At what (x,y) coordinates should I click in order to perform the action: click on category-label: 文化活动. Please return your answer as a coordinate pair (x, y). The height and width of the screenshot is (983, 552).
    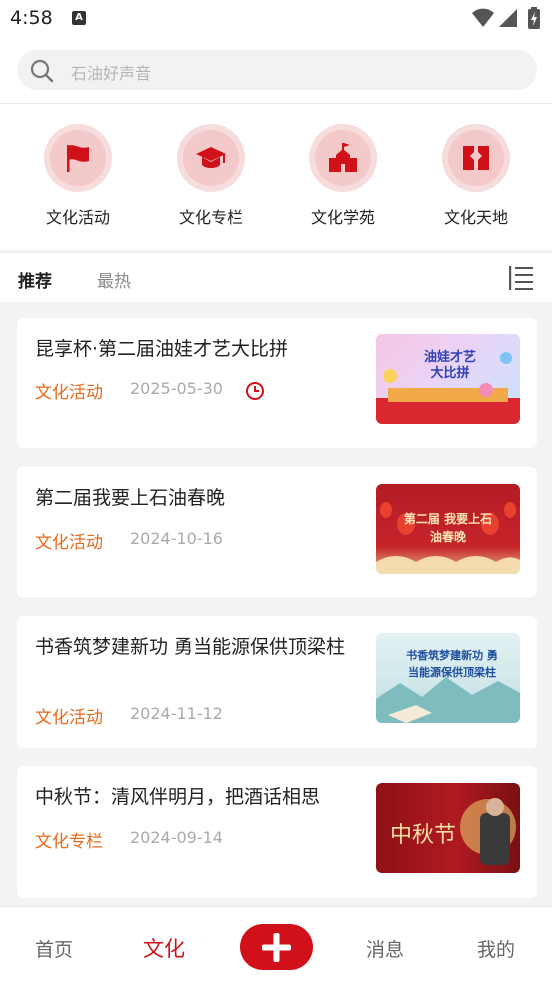
    Looking at the image, I should click on (77, 217).